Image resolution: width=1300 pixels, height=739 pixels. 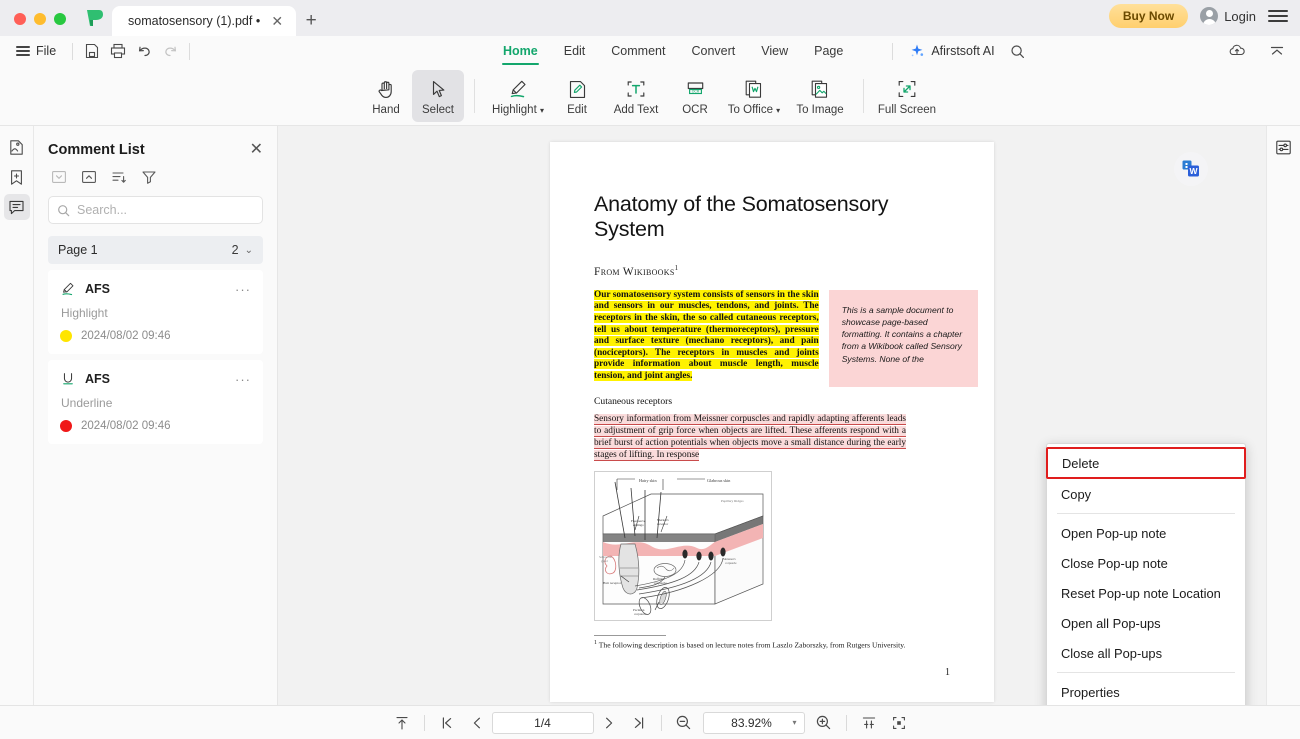 I want to click on comment-item-underline: AFS ··· Underline 2024/08/02 09:46, so click(x=155, y=402).